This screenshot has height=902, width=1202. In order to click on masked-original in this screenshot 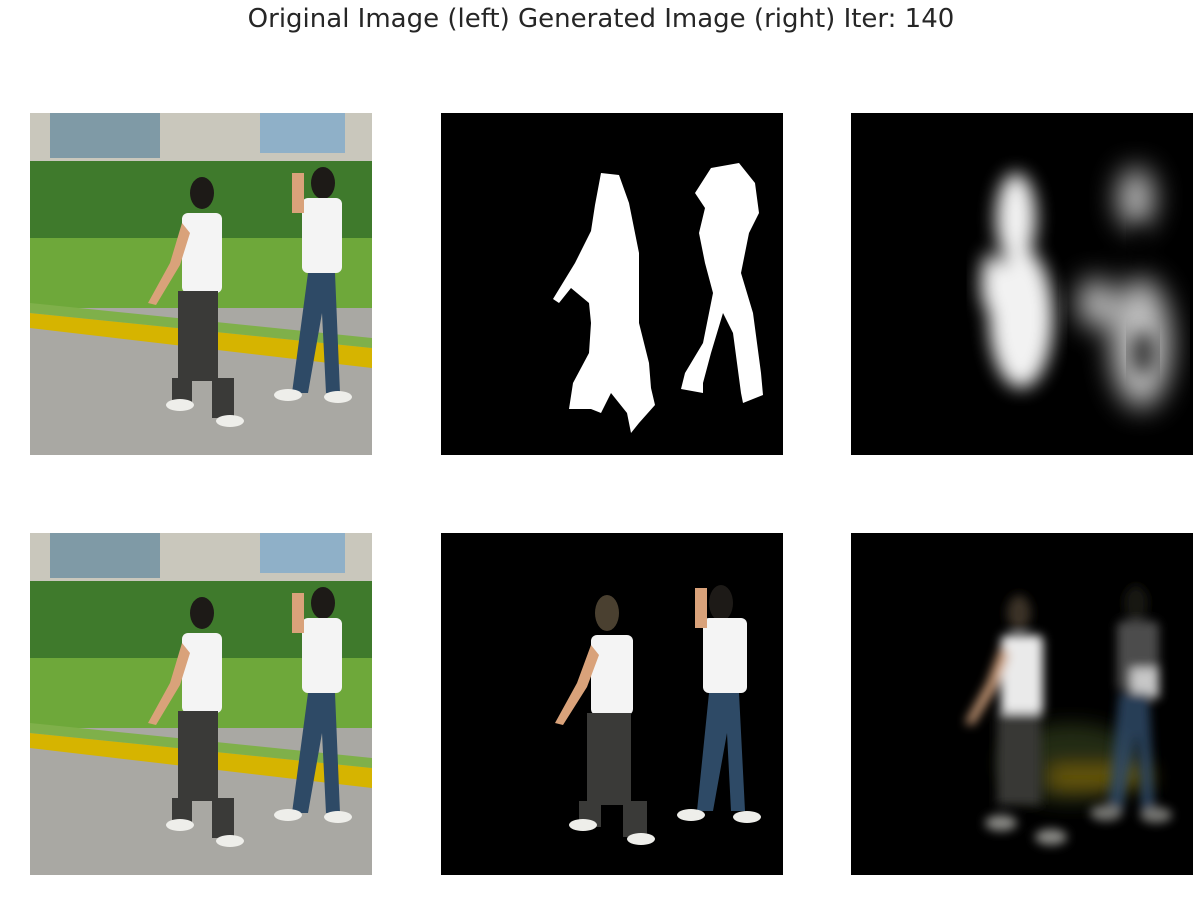, I will do `click(612, 704)`.